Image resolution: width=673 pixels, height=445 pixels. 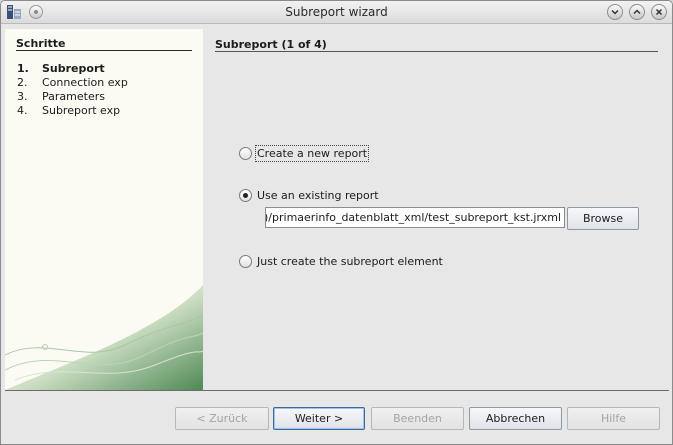 What do you see at coordinates (104, 337) in the screenshot?
I see `wizard-decoration-image` at bounding box center [104, 337].